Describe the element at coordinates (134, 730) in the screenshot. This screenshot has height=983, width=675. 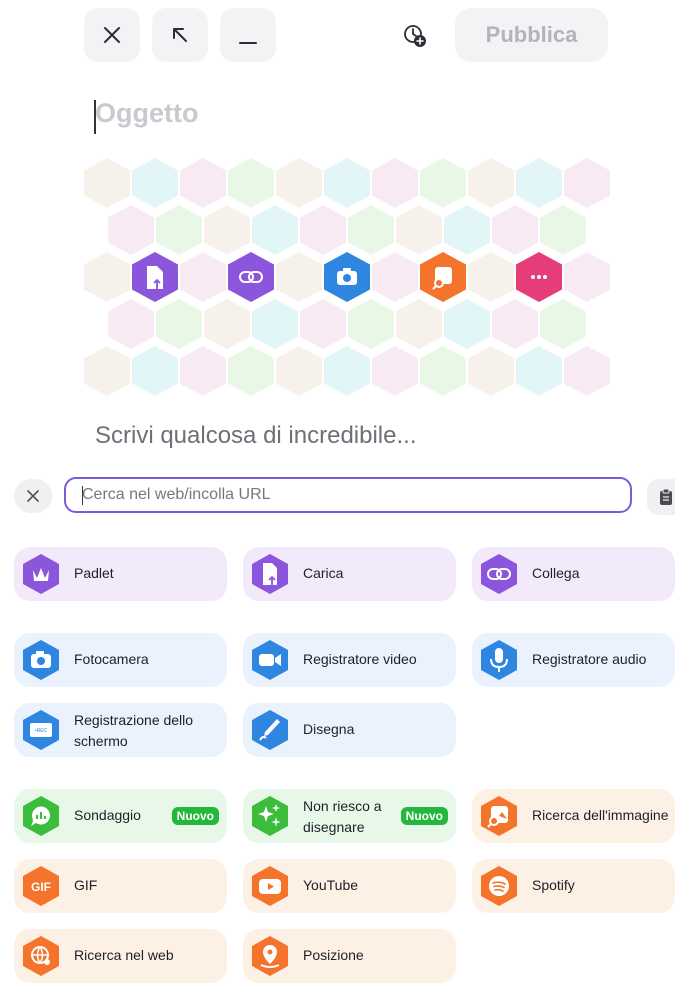
I see `option-label: Registrazione dello schermo` at that location.